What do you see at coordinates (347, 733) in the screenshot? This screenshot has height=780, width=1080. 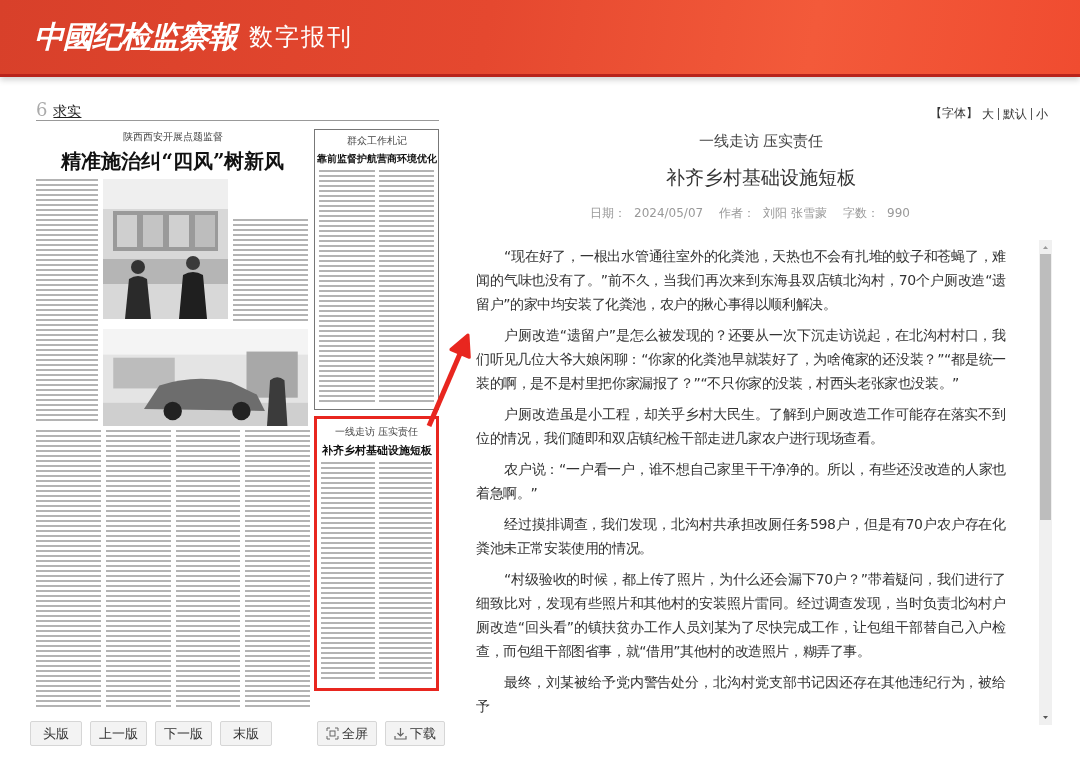 I see `fullscreen-button: 全屏` at bounding box center [347, 733].